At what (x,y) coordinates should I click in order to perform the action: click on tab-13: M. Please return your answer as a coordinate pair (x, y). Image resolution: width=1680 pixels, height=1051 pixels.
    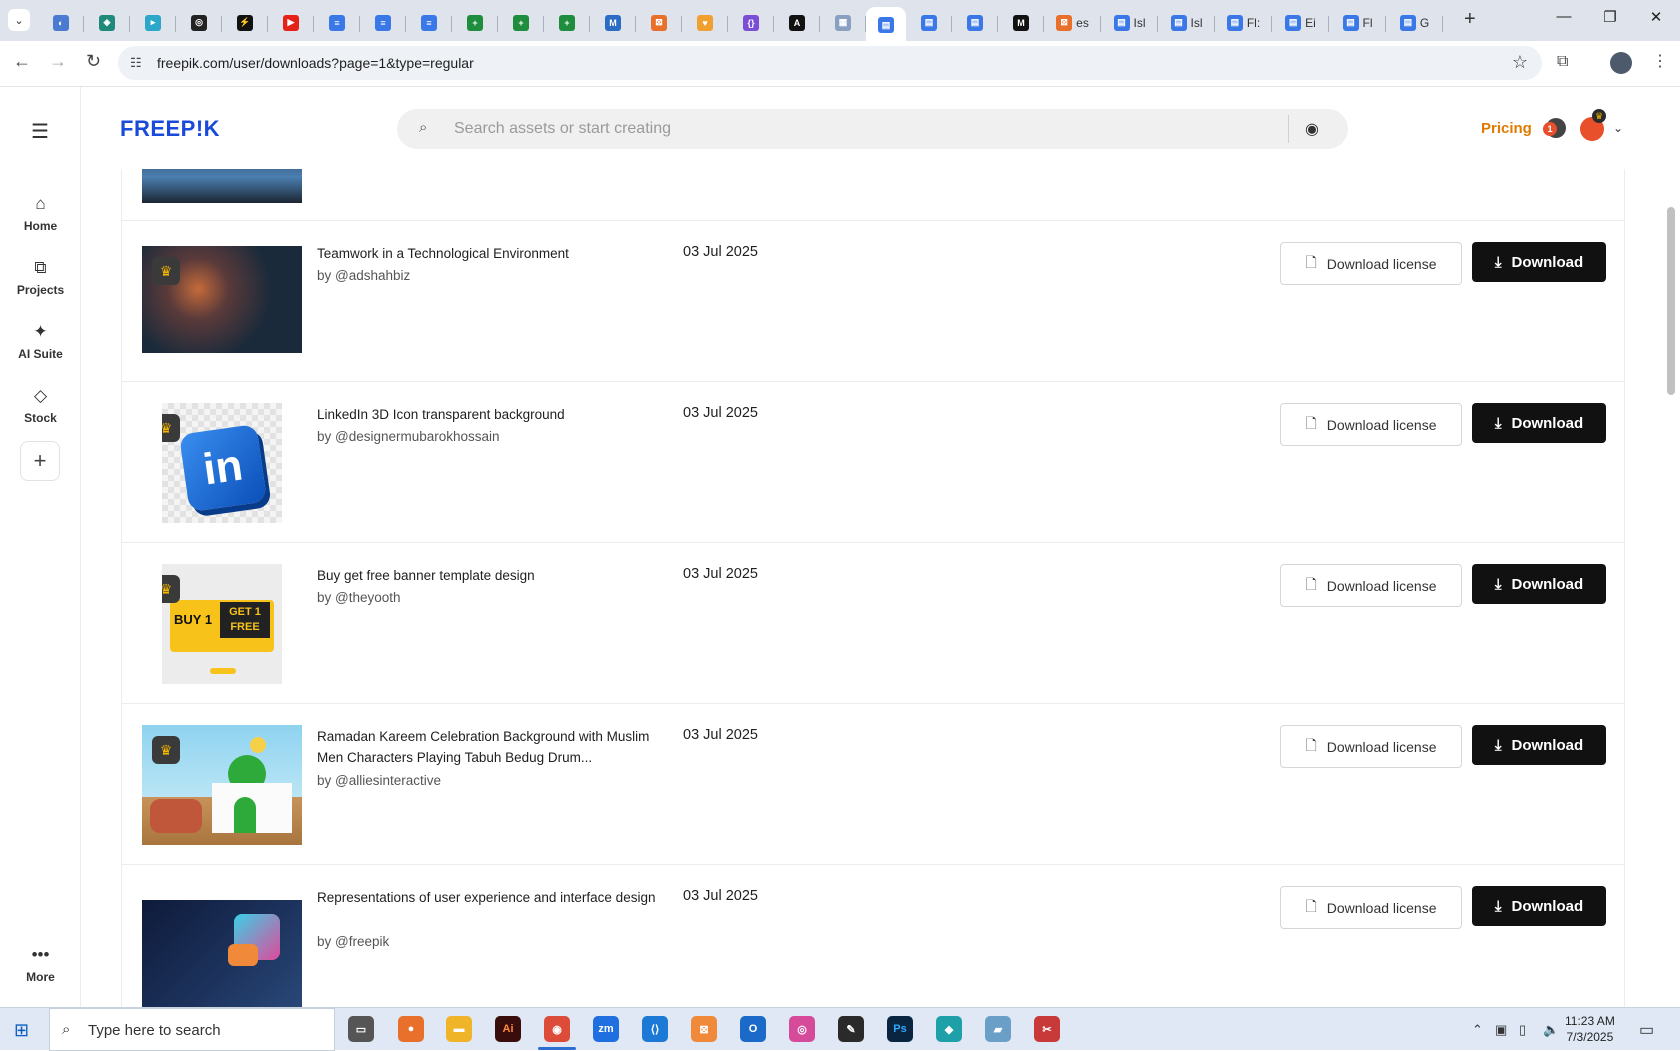
    Looking at the image, I should click on (613, 23).